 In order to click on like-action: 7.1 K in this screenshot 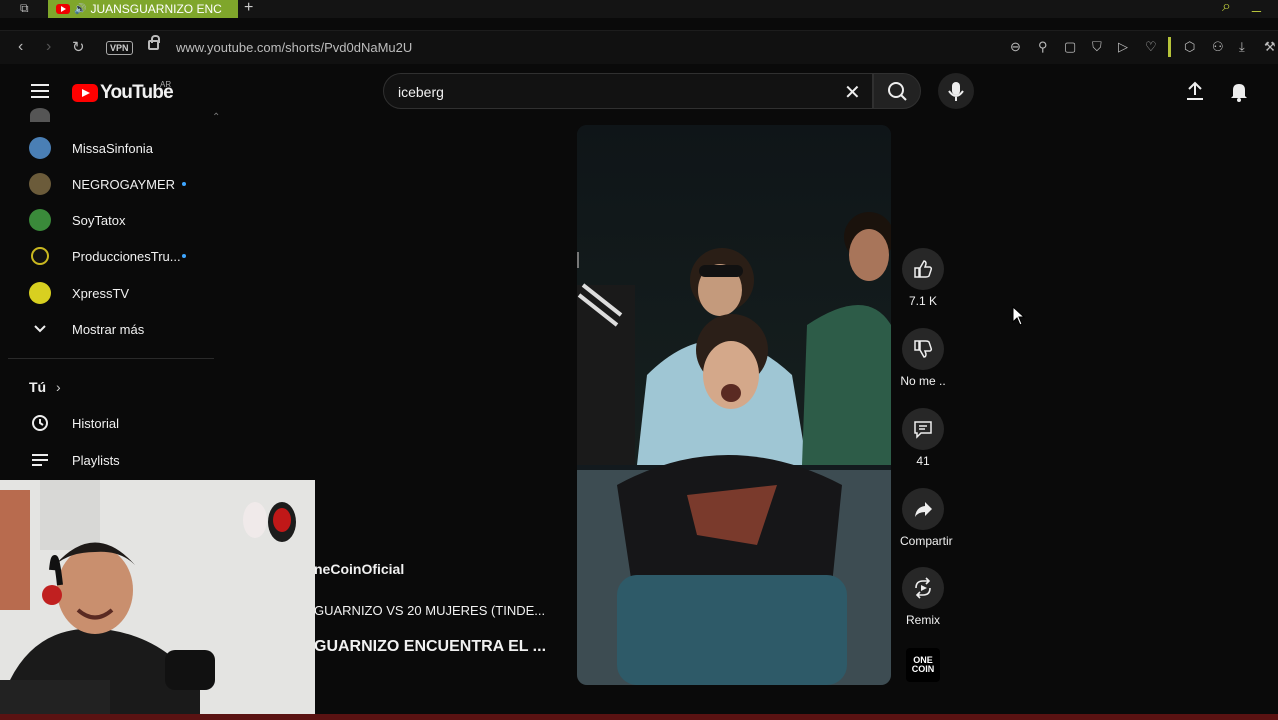, I will do `click(923, 278)`.